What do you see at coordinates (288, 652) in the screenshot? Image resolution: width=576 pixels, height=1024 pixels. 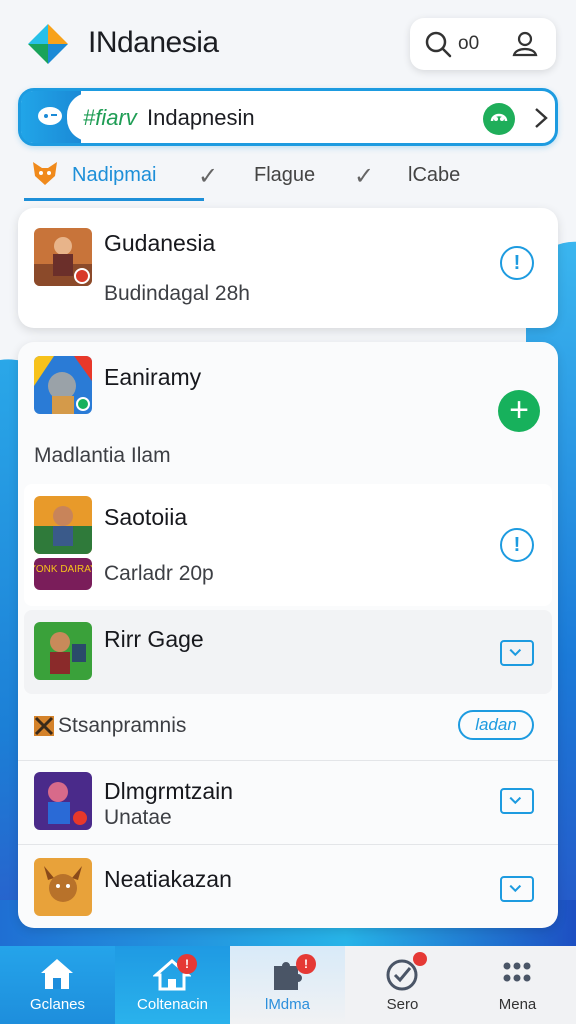 I see `list-item: Rirr Gage` at bounding box center [288, 652].